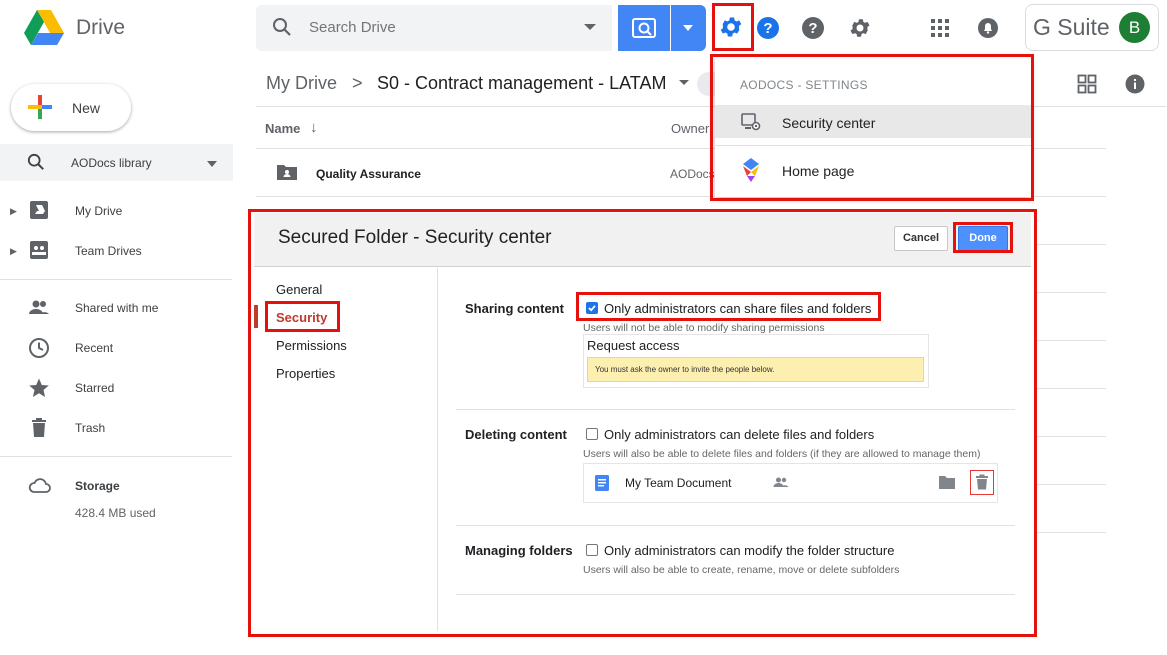 The width and height of the screenshot is (1167, 655). What do you see at coordinates (282, 128) in the screenshot?
I see `column-header-name: Name` at bounding box center [282, 128].